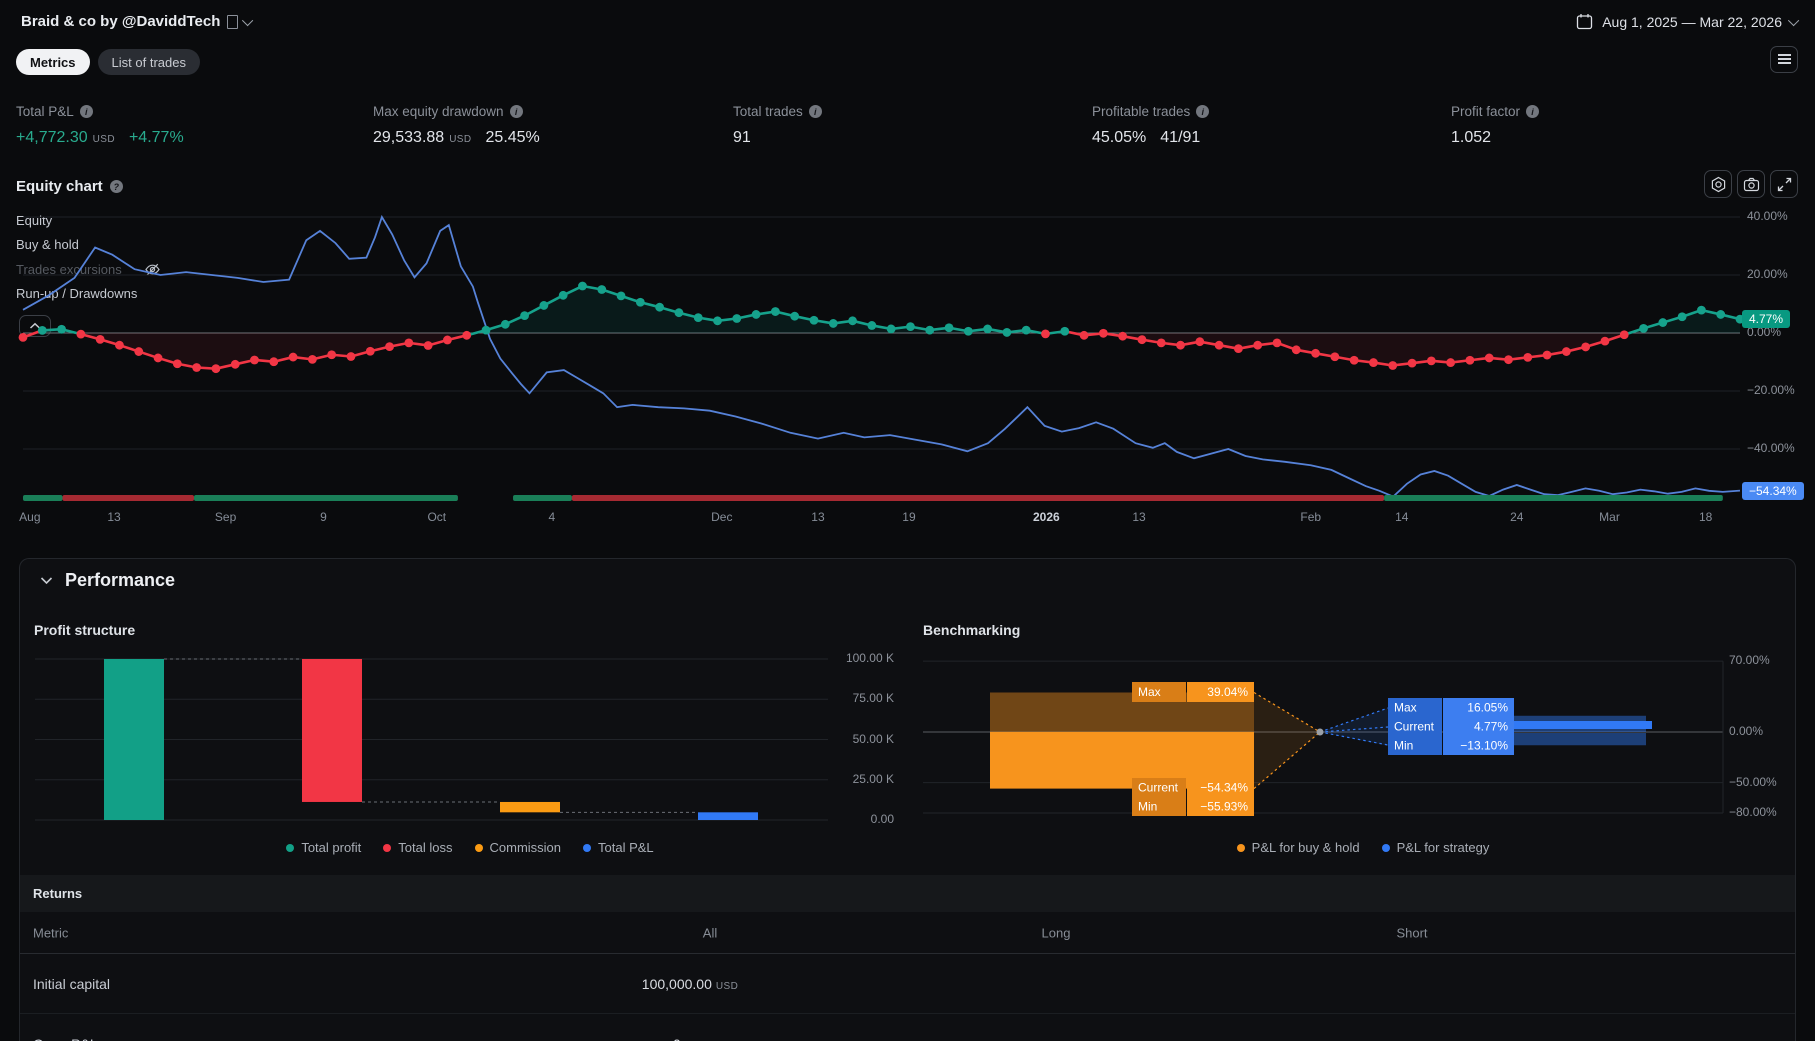 The width and height of the screenshot is (1815, 1041). I want to click on performance-section-header: Performance, so click(107, 580).